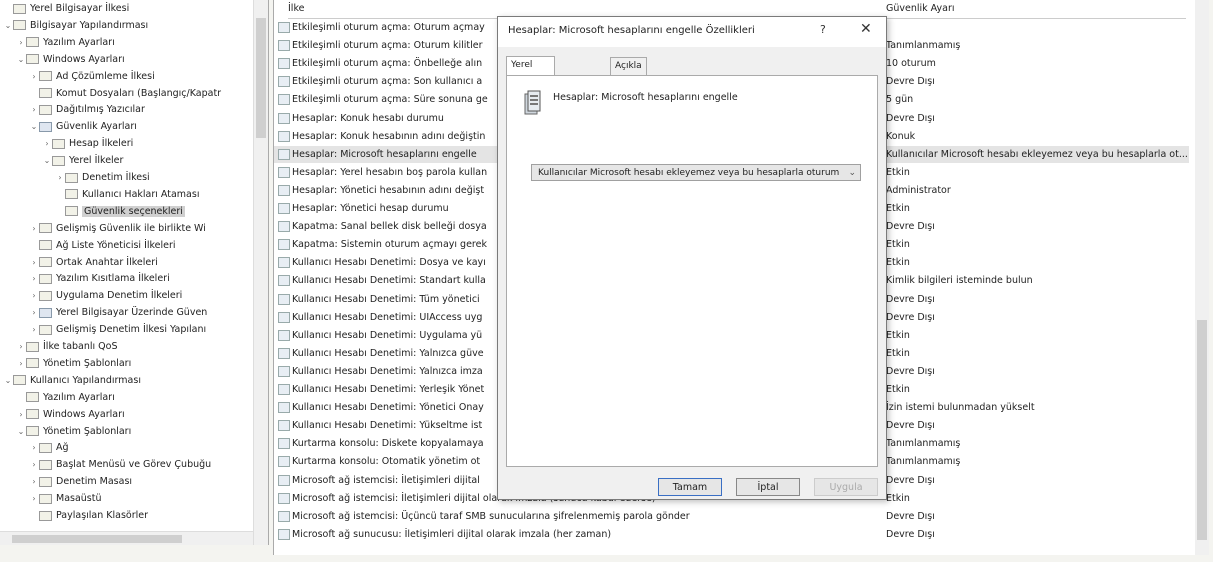 The height and width of the screenshot is (562, 1213). Describe the element at coordinates (388, 27) in the screenshot. I see `policy-name: Etkileşimli oturum açma: Oturum açmay` at that location.